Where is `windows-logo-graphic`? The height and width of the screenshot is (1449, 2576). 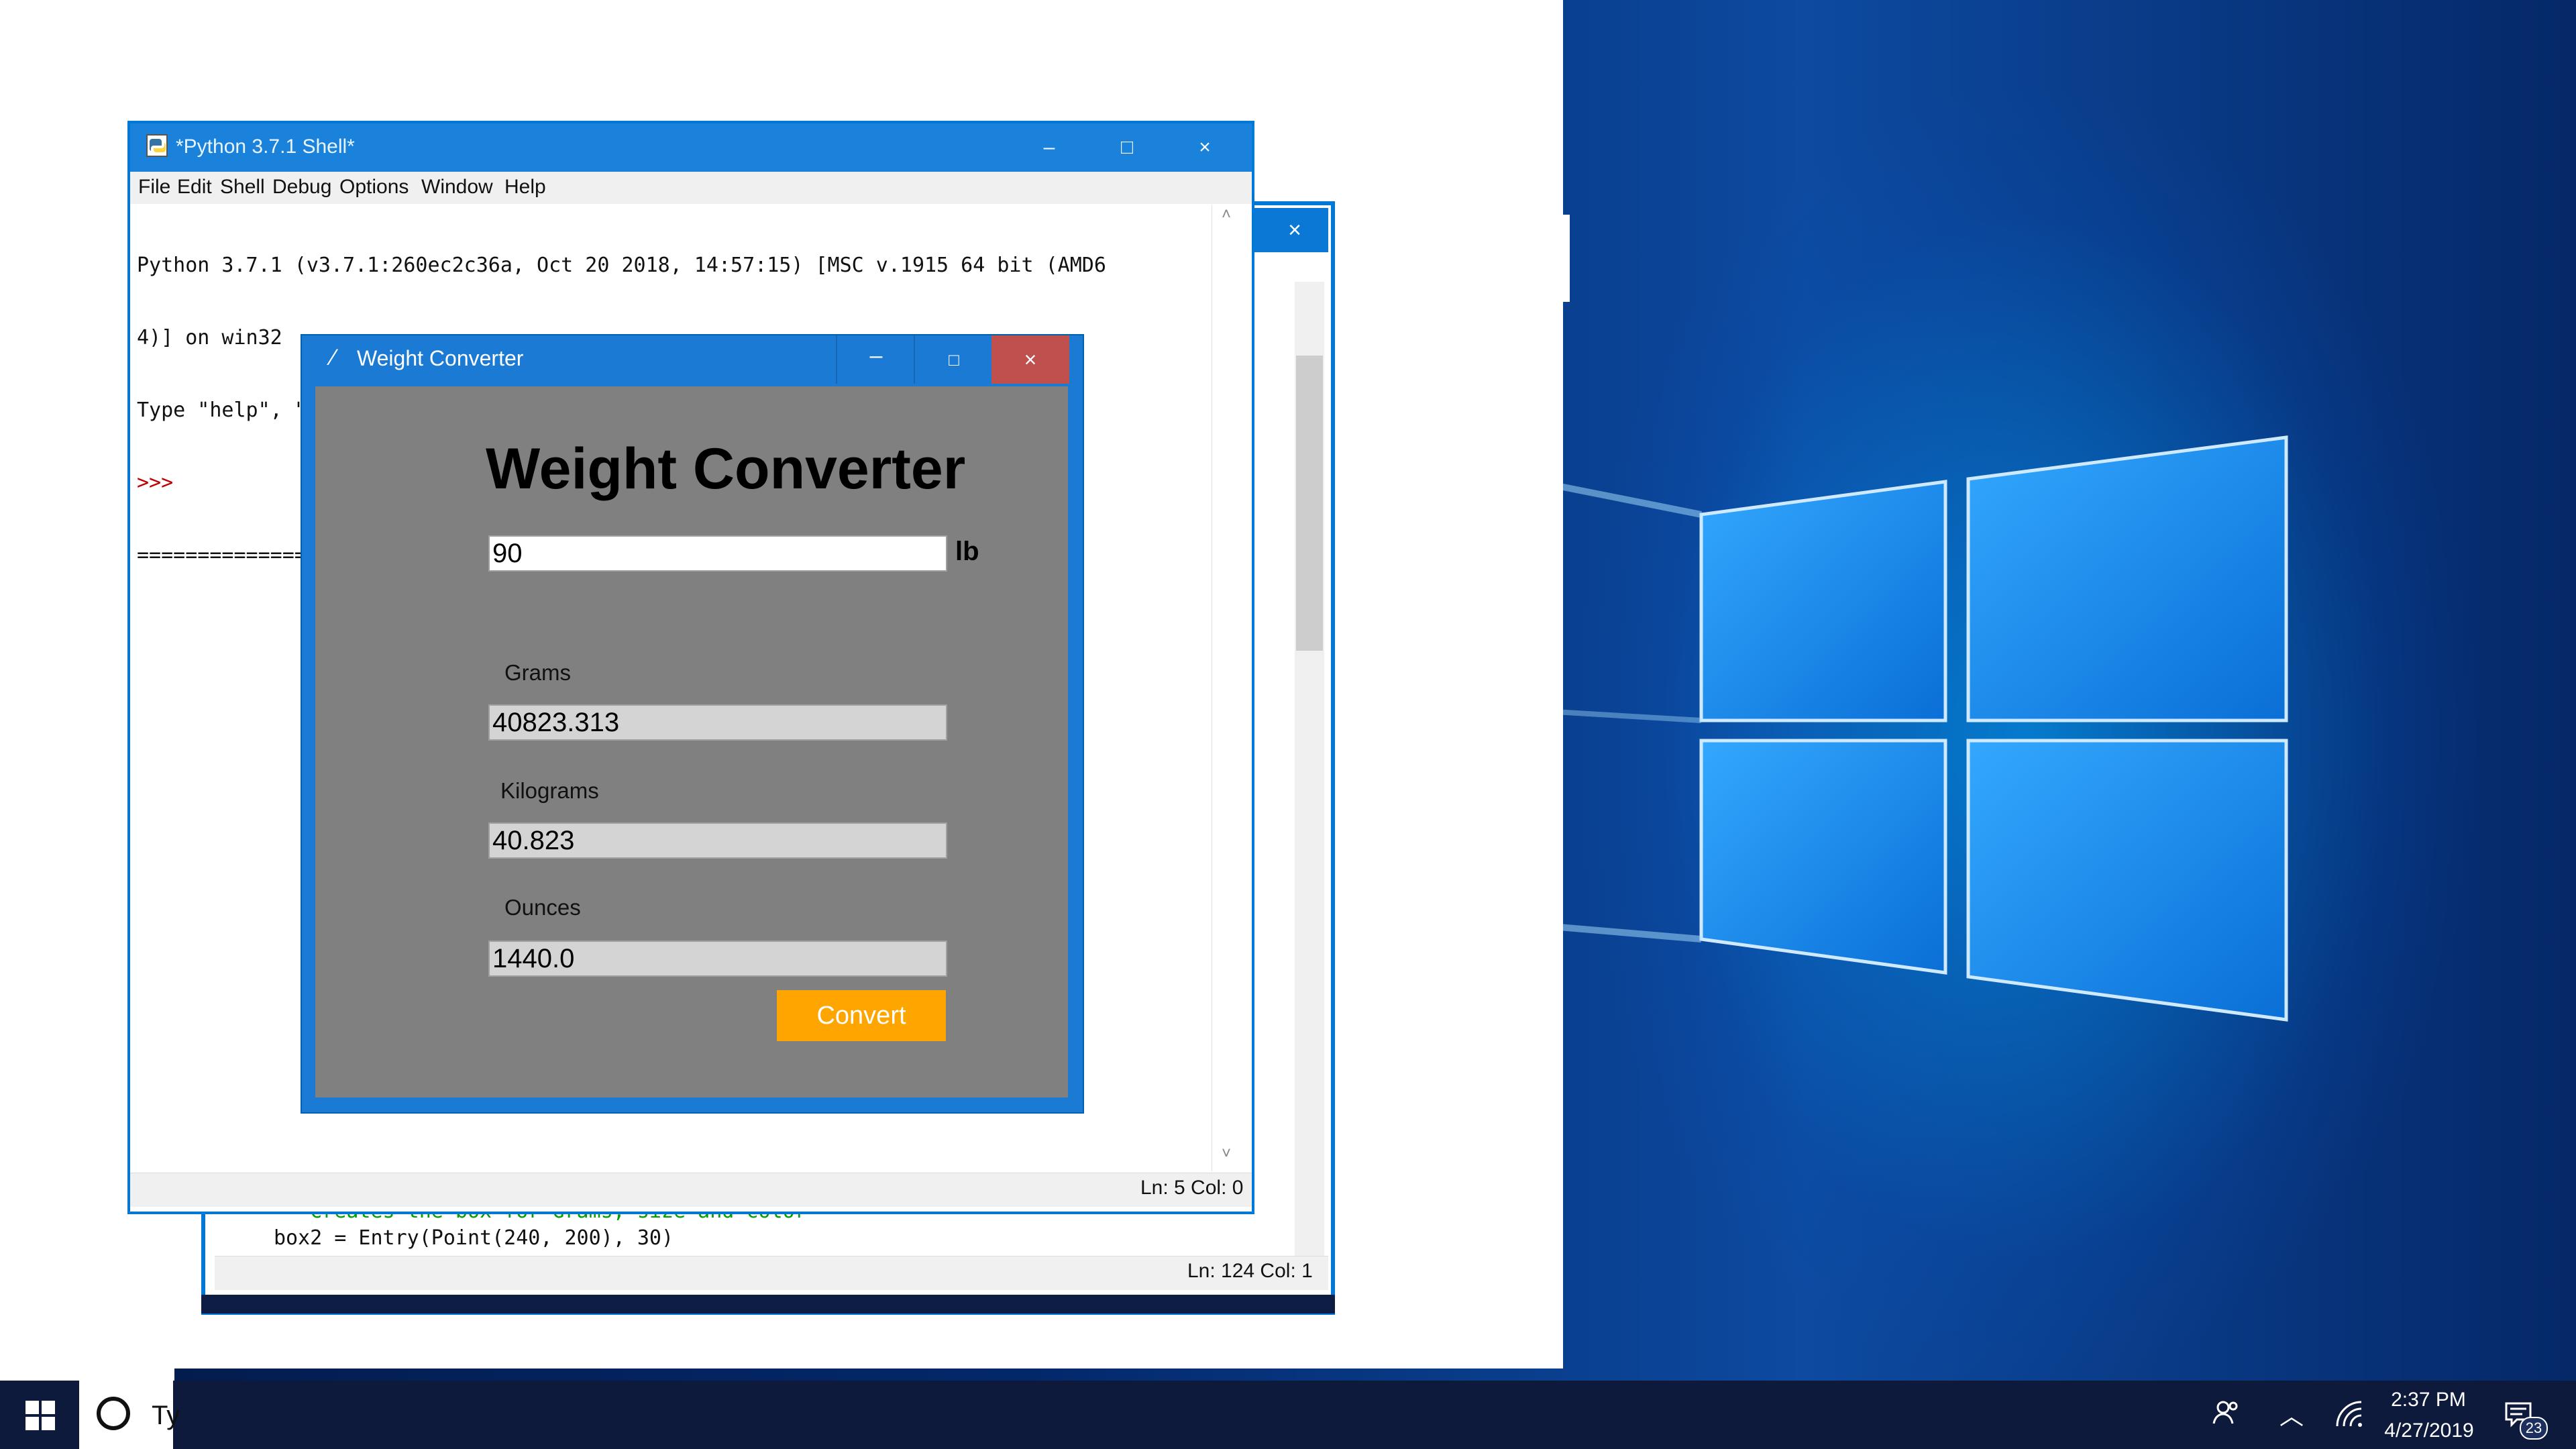 windows-logo-graphic is located at coordinates (1915, 728).